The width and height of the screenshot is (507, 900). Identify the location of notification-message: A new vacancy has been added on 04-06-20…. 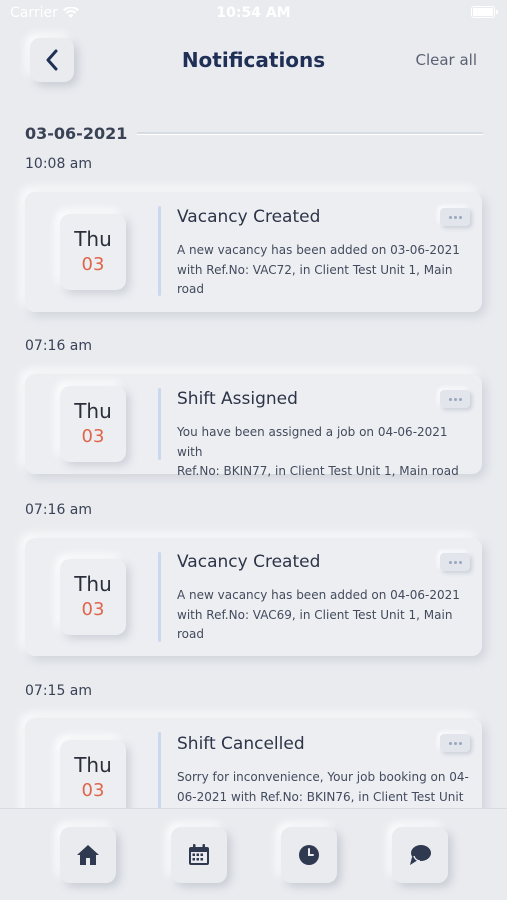
(324, 615).